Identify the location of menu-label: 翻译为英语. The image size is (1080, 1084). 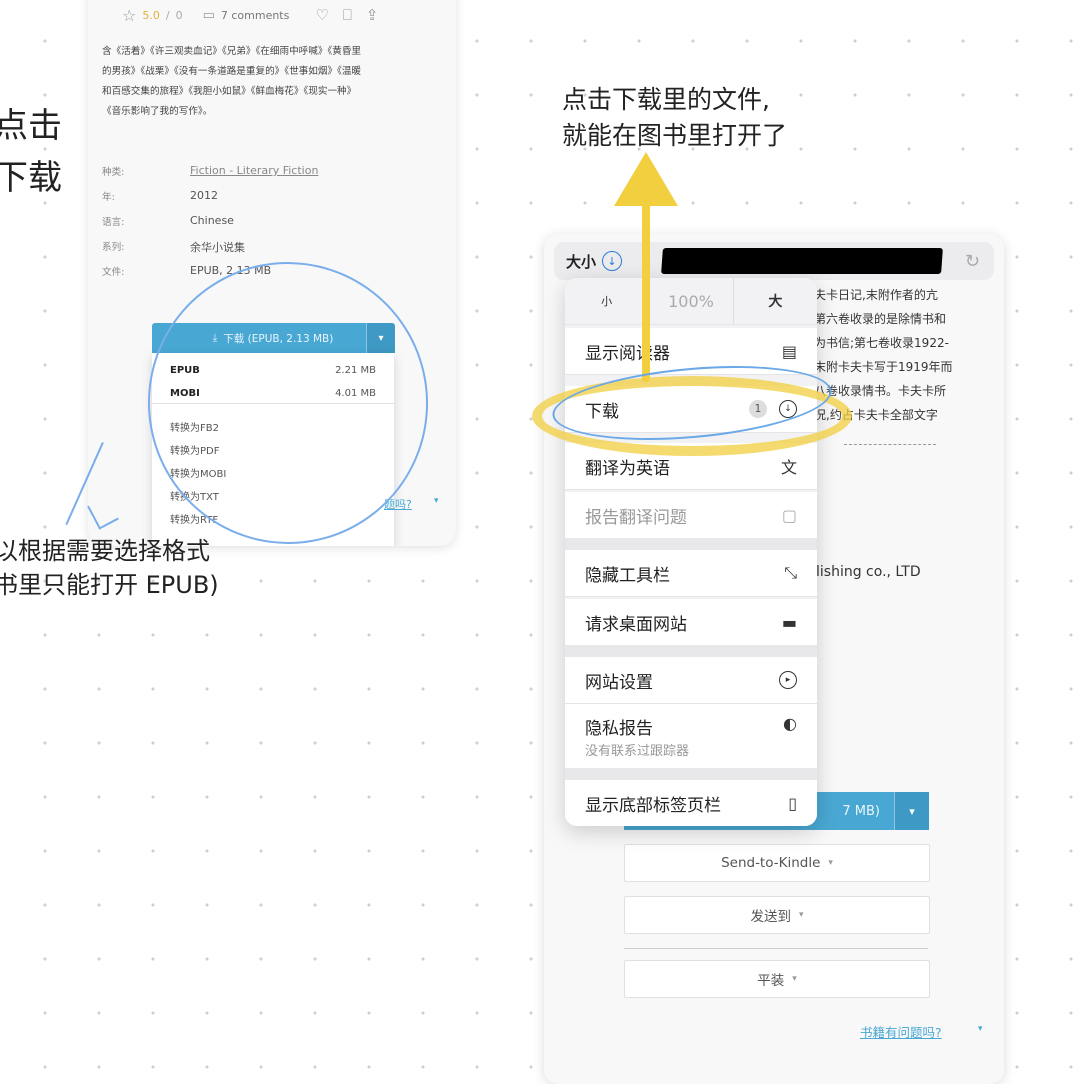
(627, 468).